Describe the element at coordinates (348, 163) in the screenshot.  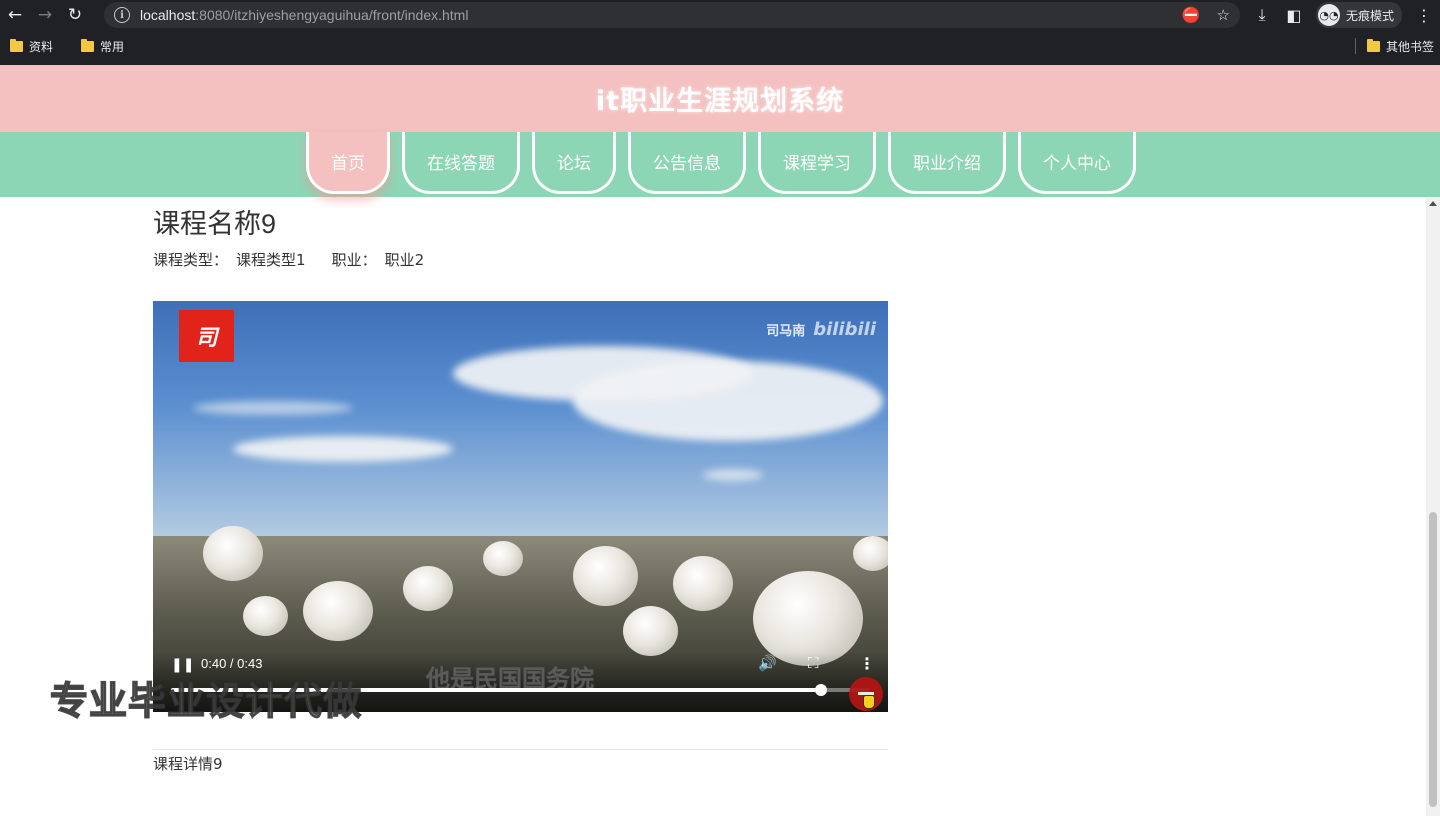
I see `nav-home: 首页` at that location.